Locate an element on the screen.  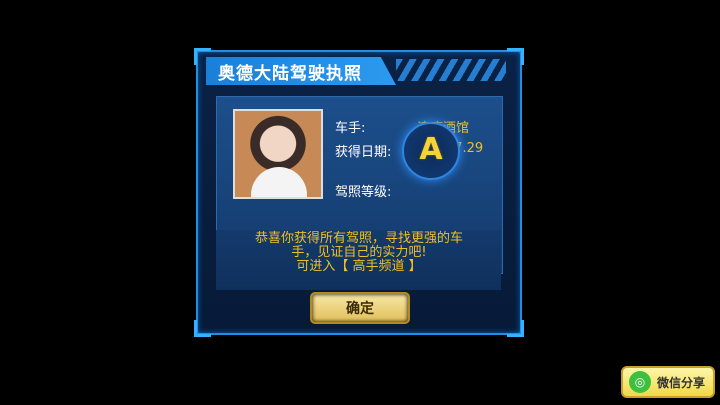
date-label: 获得日期: is located at coordinates (363, 152).